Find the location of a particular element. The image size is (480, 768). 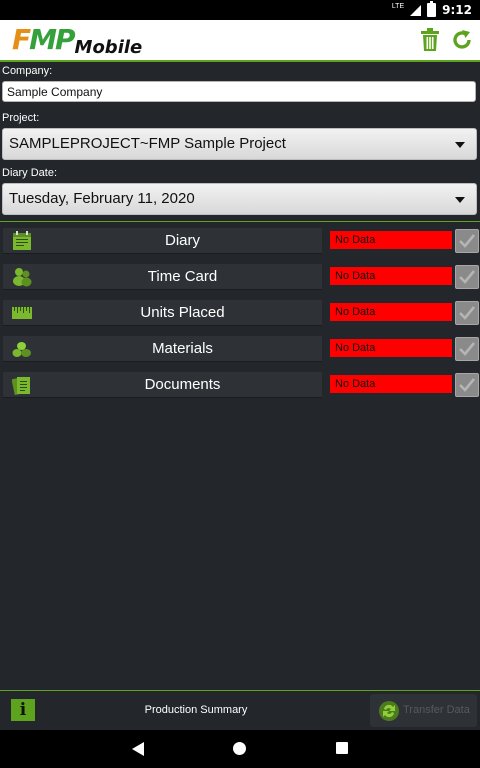

company-label: Company: is located at coordinates (27, 71).